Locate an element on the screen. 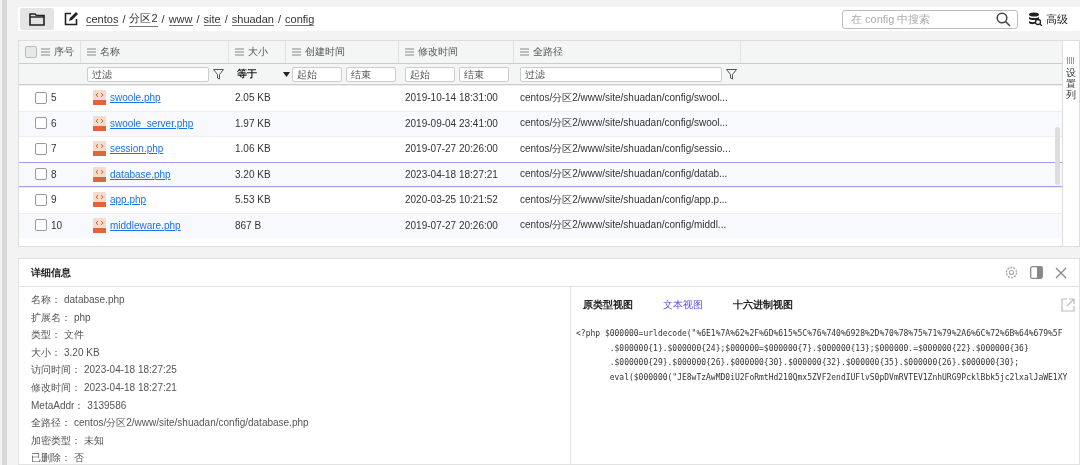 This screenshot has width=1080, height=465. table-cell: 10 is located at coordinates (57, 225).